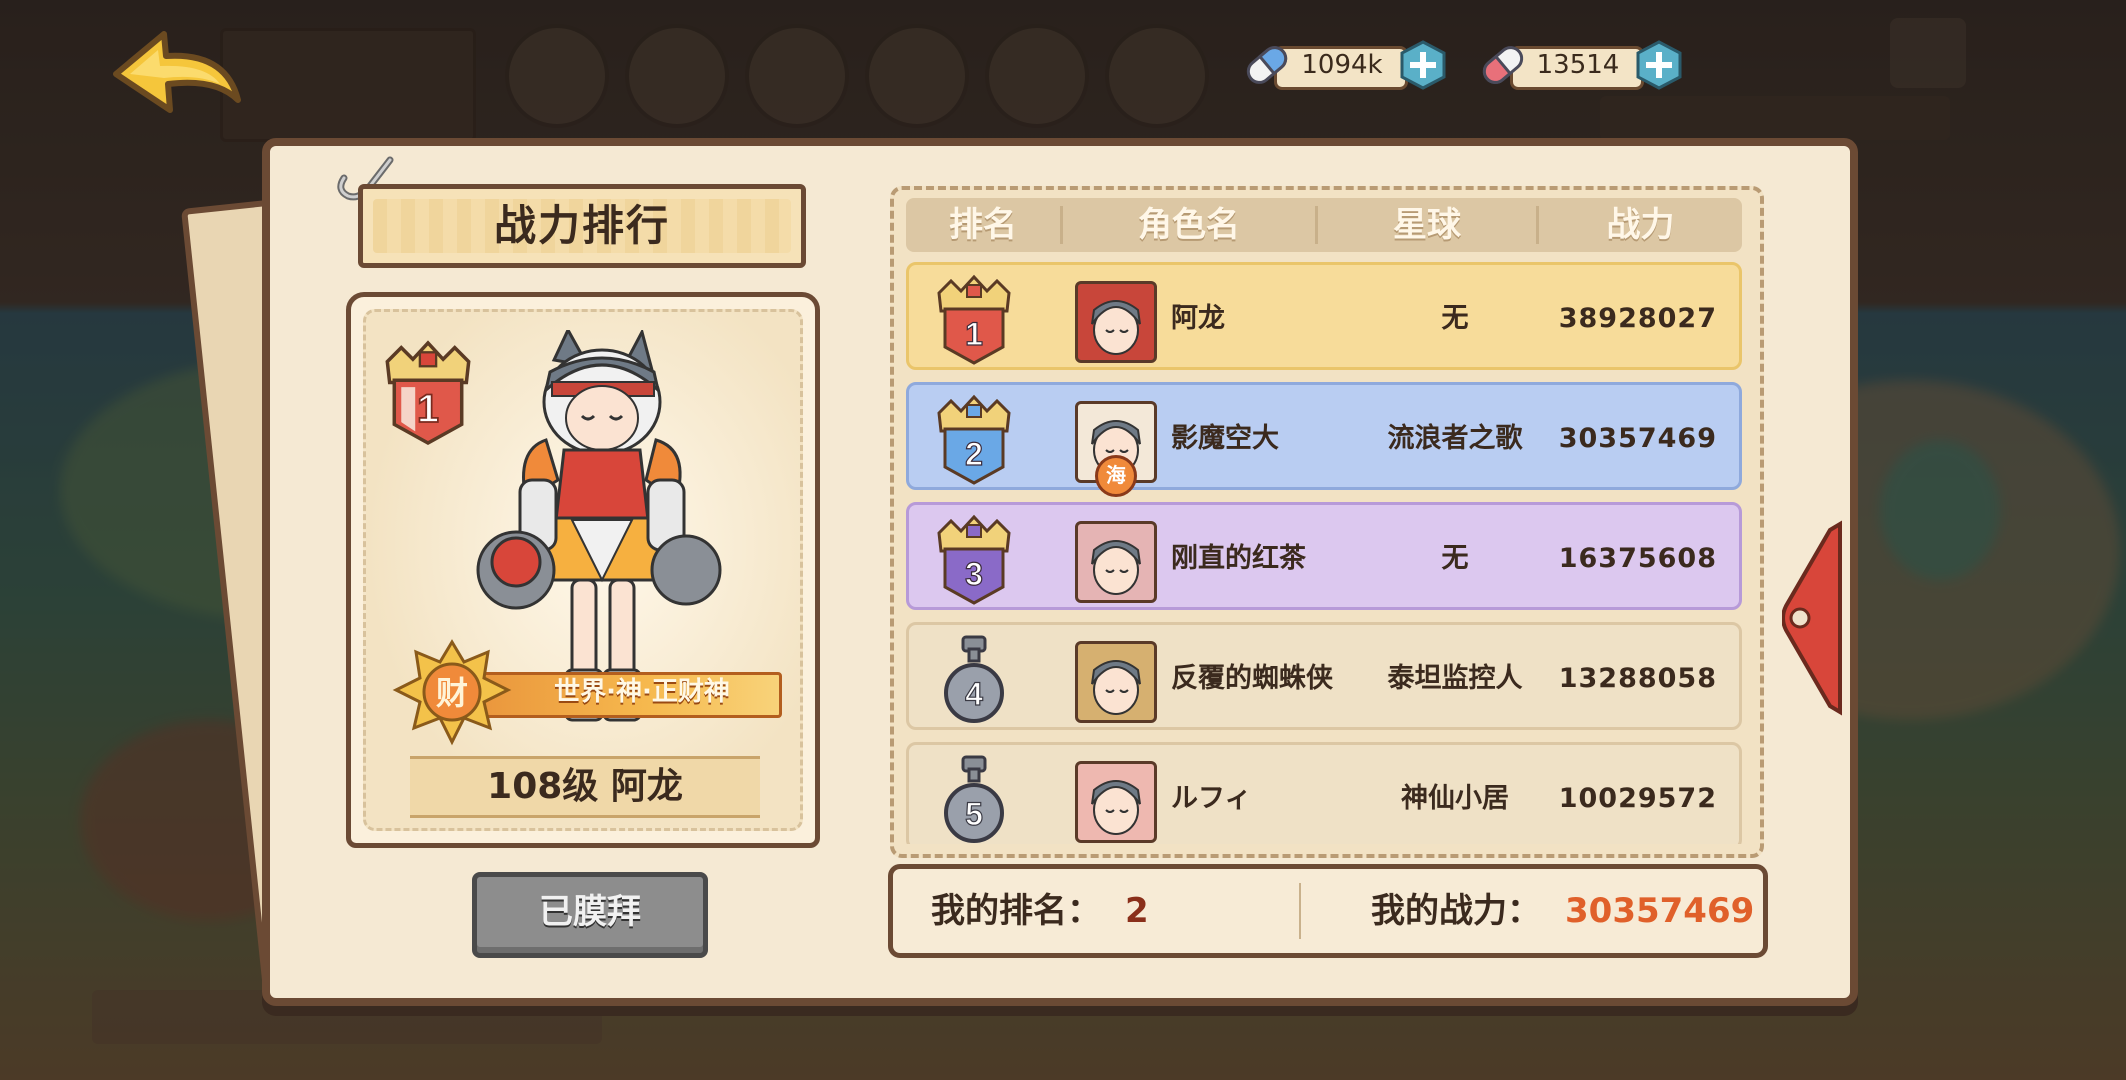 Image resolution: width=2126 pixels, height=1080 pixels. What do you see at coordinates (1324, 225) in the screenshot?
I see `leaderboard-header: 排名 角色名 星球 战力` at bounding box center [1324, 225].